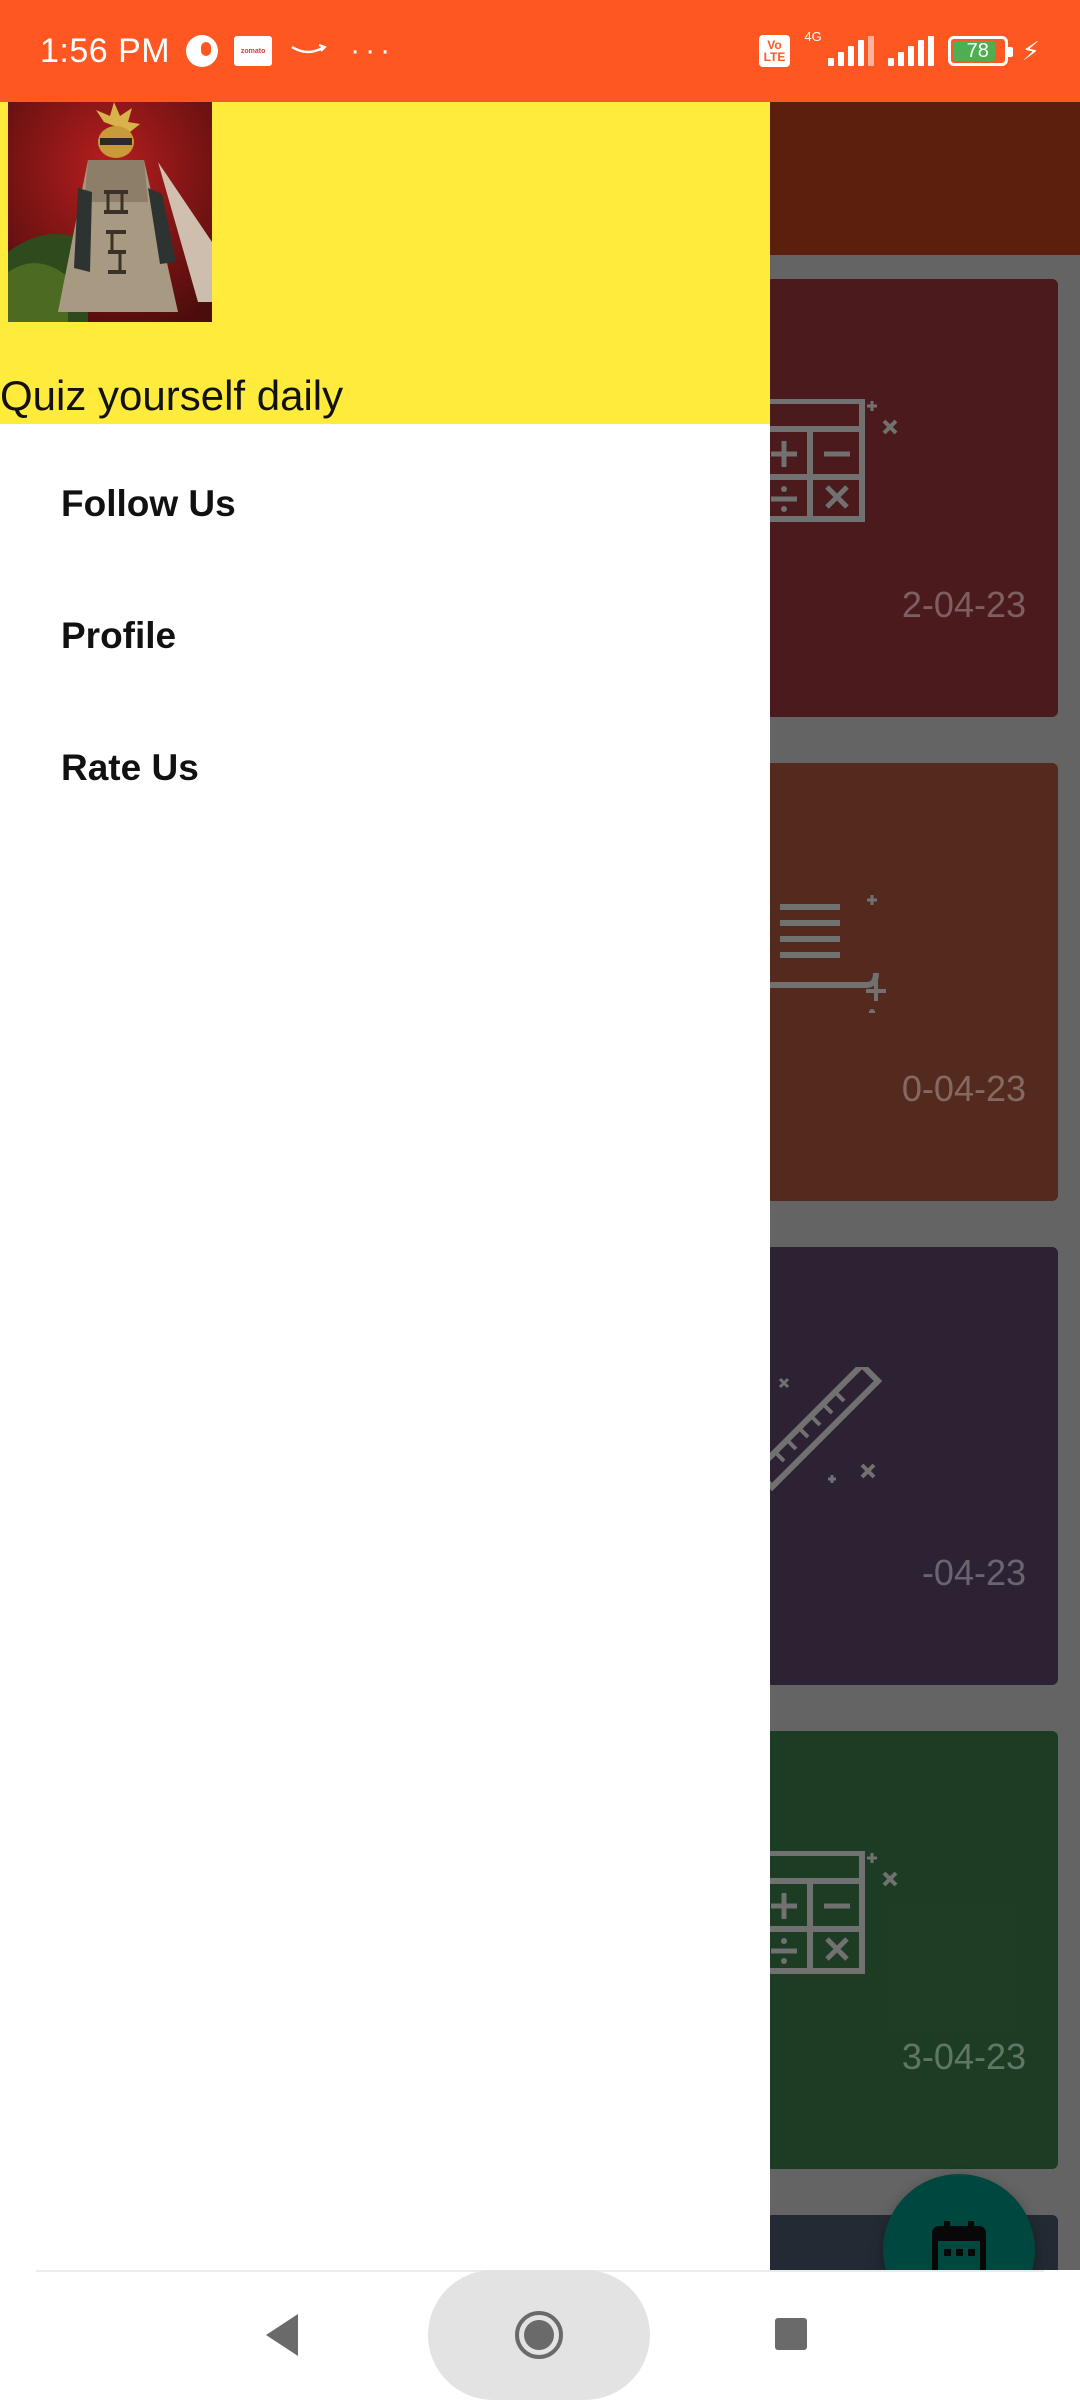 This screenshot has height=2400, width=1080. What do you see at coordinates (202, 51) in the screenshot?
I see `notification-circle-icon` at bounding box center [202, 51].